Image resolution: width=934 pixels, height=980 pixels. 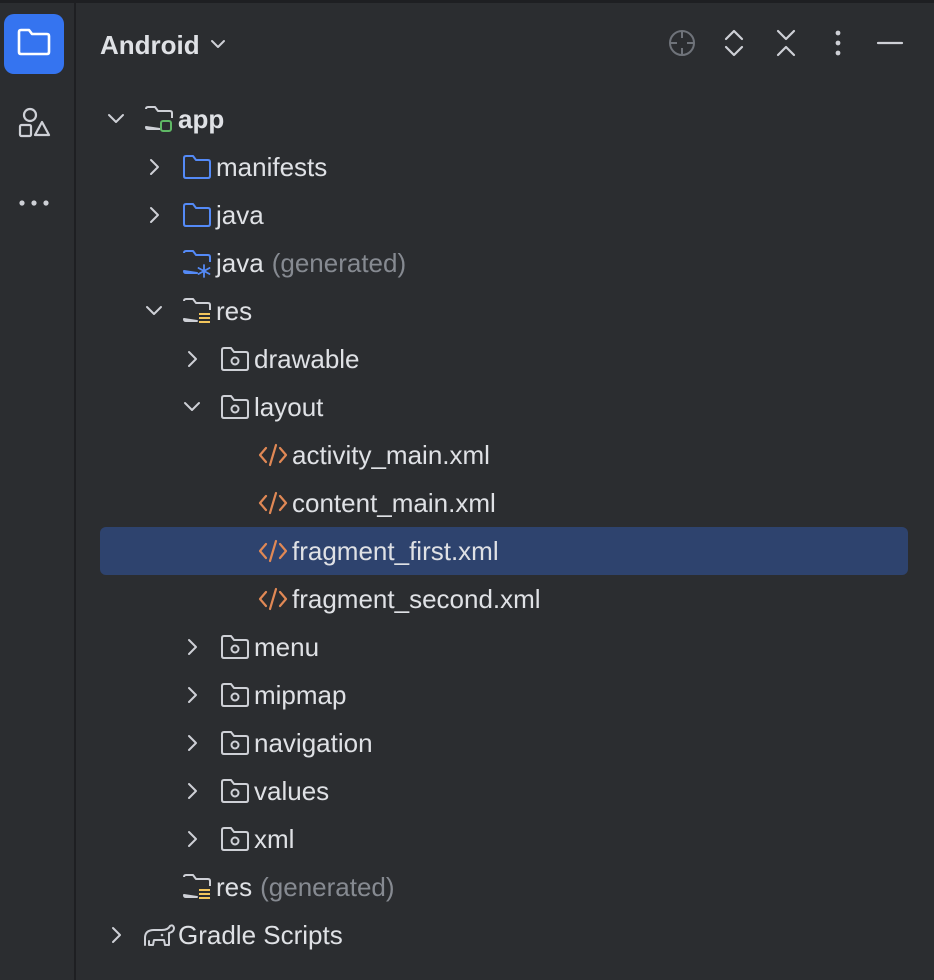 What do you see at coordinates (197, 263) in the screenshot?
I see `generated-source-folder-icon` at bounding box center [197, 263].